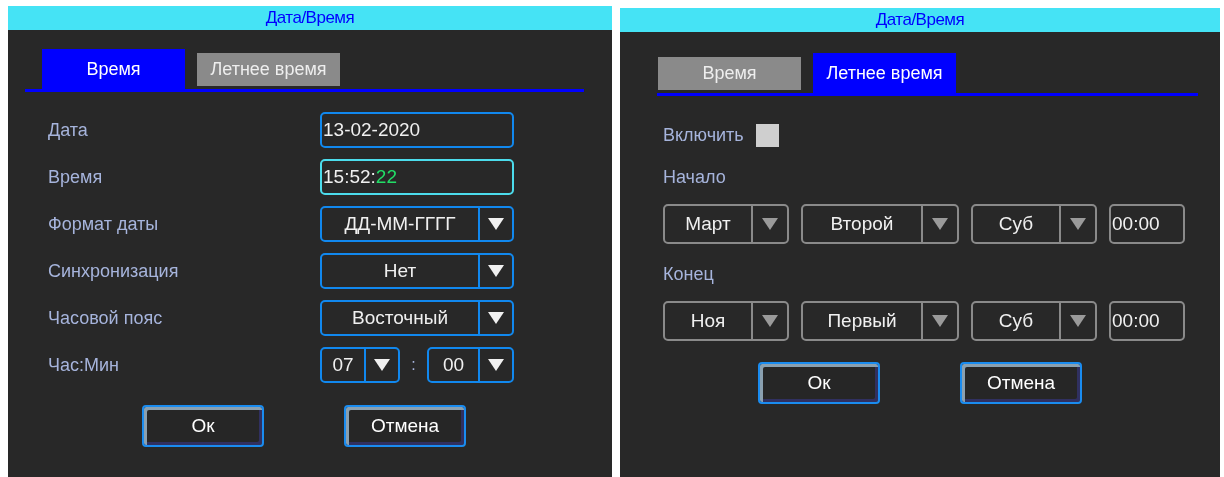 Image resolution: width=1224 pixels, height=477 pixels. Describe the element at coordinates (84, 365) in the screenshot. I see `field-label: Час:Мин` at that location.